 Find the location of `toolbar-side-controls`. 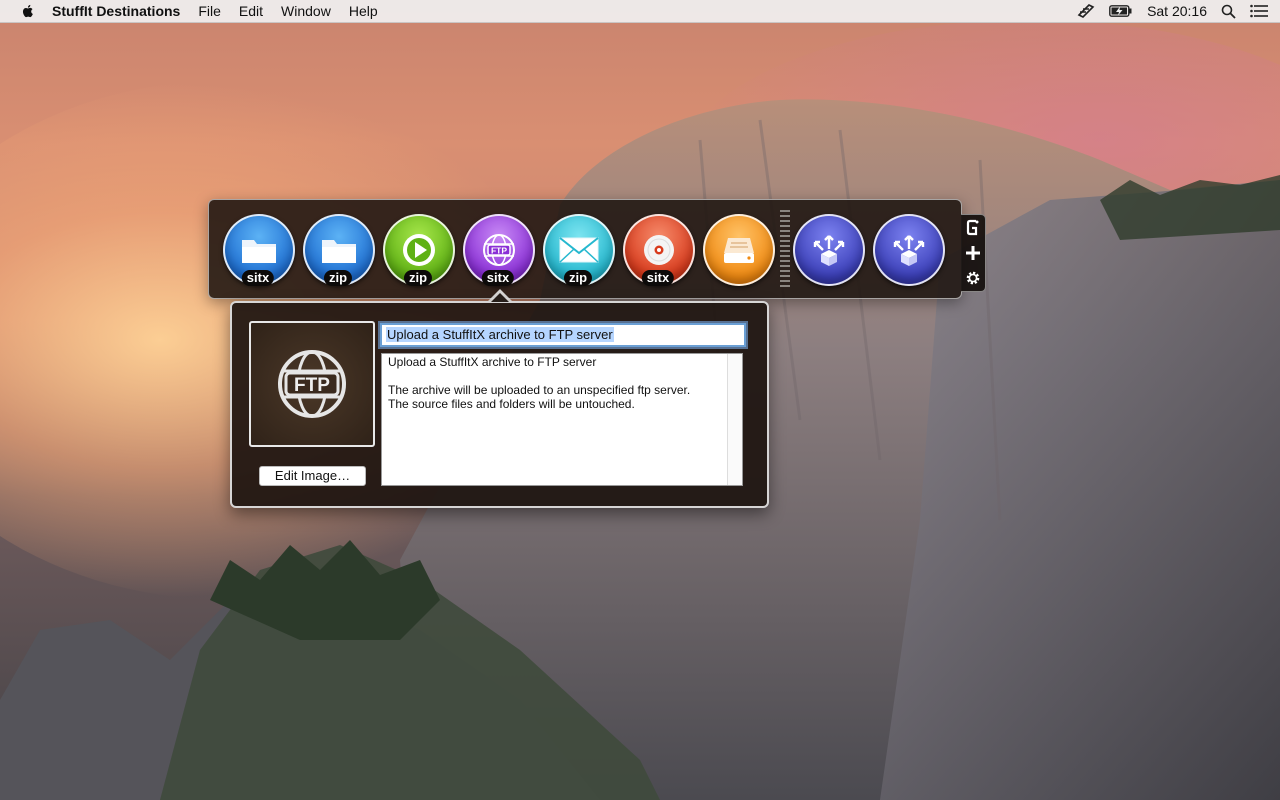

toolbar-side-controls is located at coordinates (973, 253).